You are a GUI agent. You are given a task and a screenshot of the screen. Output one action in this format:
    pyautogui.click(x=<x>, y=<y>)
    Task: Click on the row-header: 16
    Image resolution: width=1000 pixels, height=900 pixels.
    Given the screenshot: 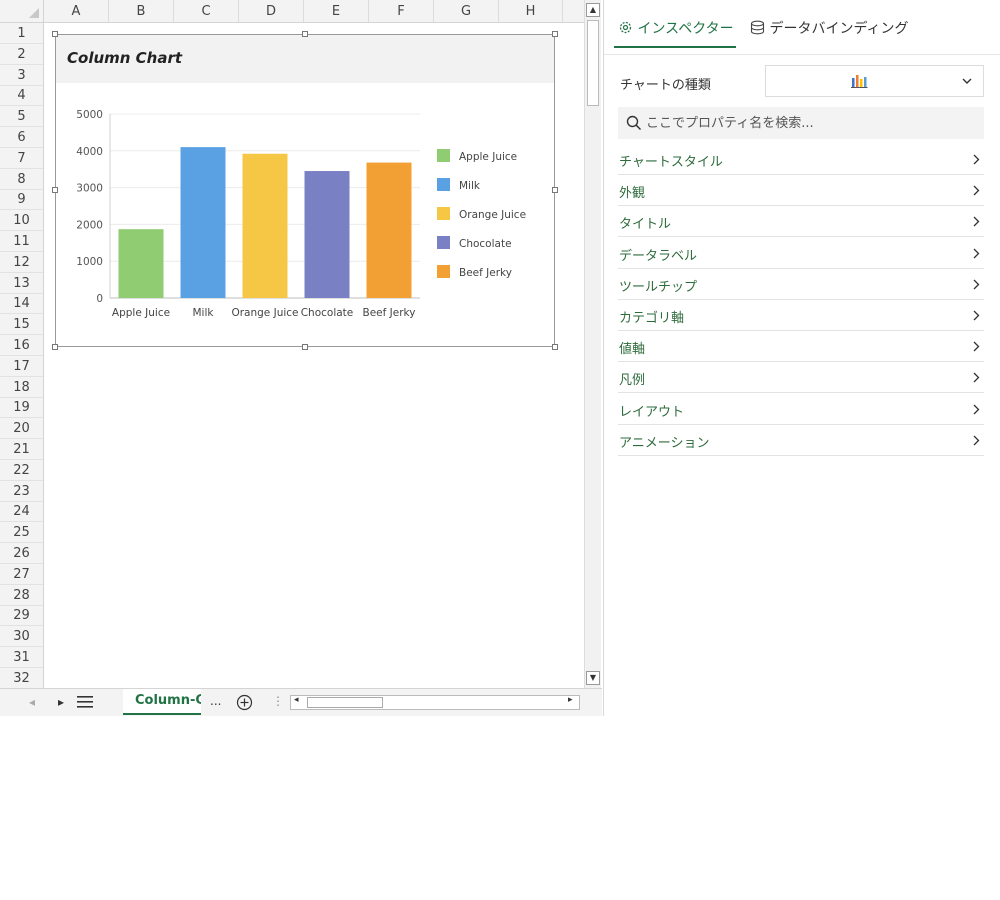 What is the action you would take?
    pyautogui.click(x=21, y=345)
    